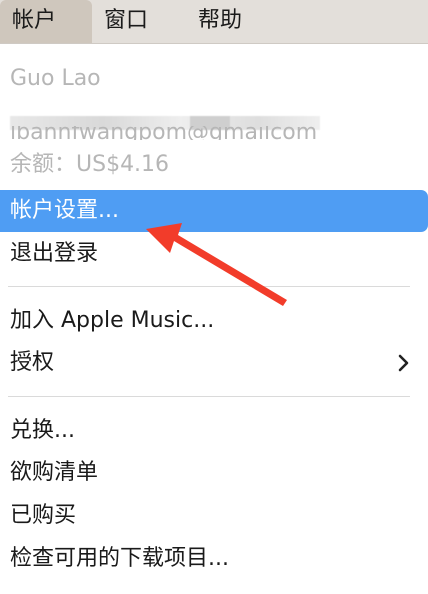 The width and height of the screenshot is (428, 594). I want to click on menu-bar-account-label: 帐户, so click(34, 20).